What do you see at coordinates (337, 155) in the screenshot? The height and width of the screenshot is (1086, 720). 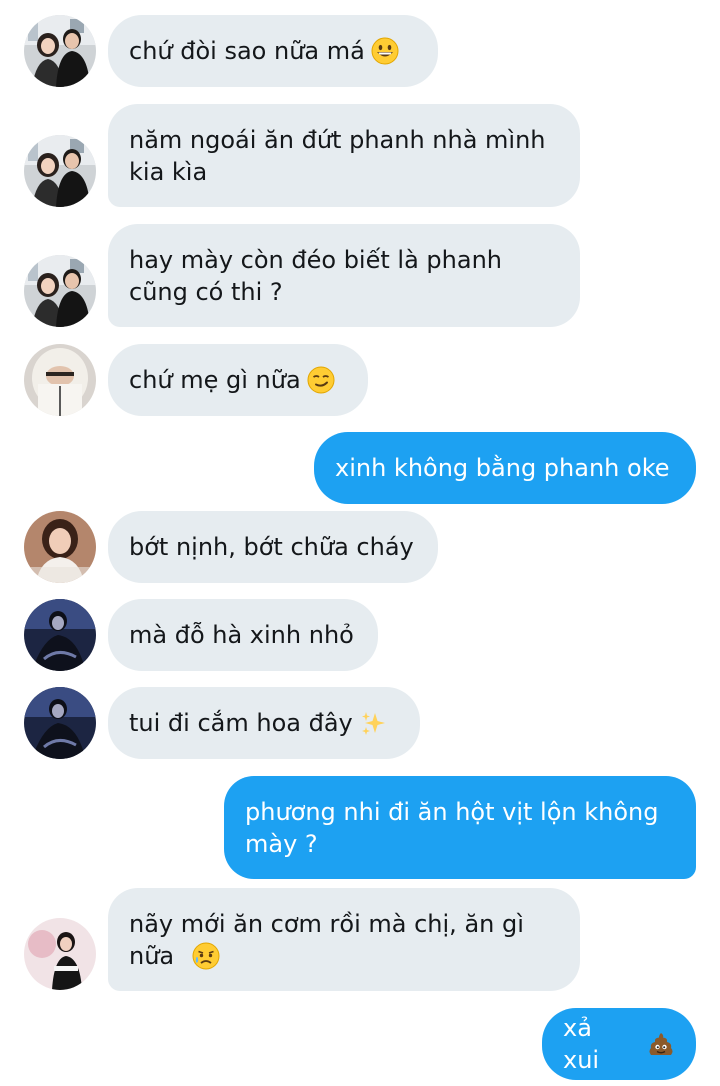 I see `message-text: năm ngoái ăn đứt phanh nhà mình kia kìa` at bounding box center [337, 155].